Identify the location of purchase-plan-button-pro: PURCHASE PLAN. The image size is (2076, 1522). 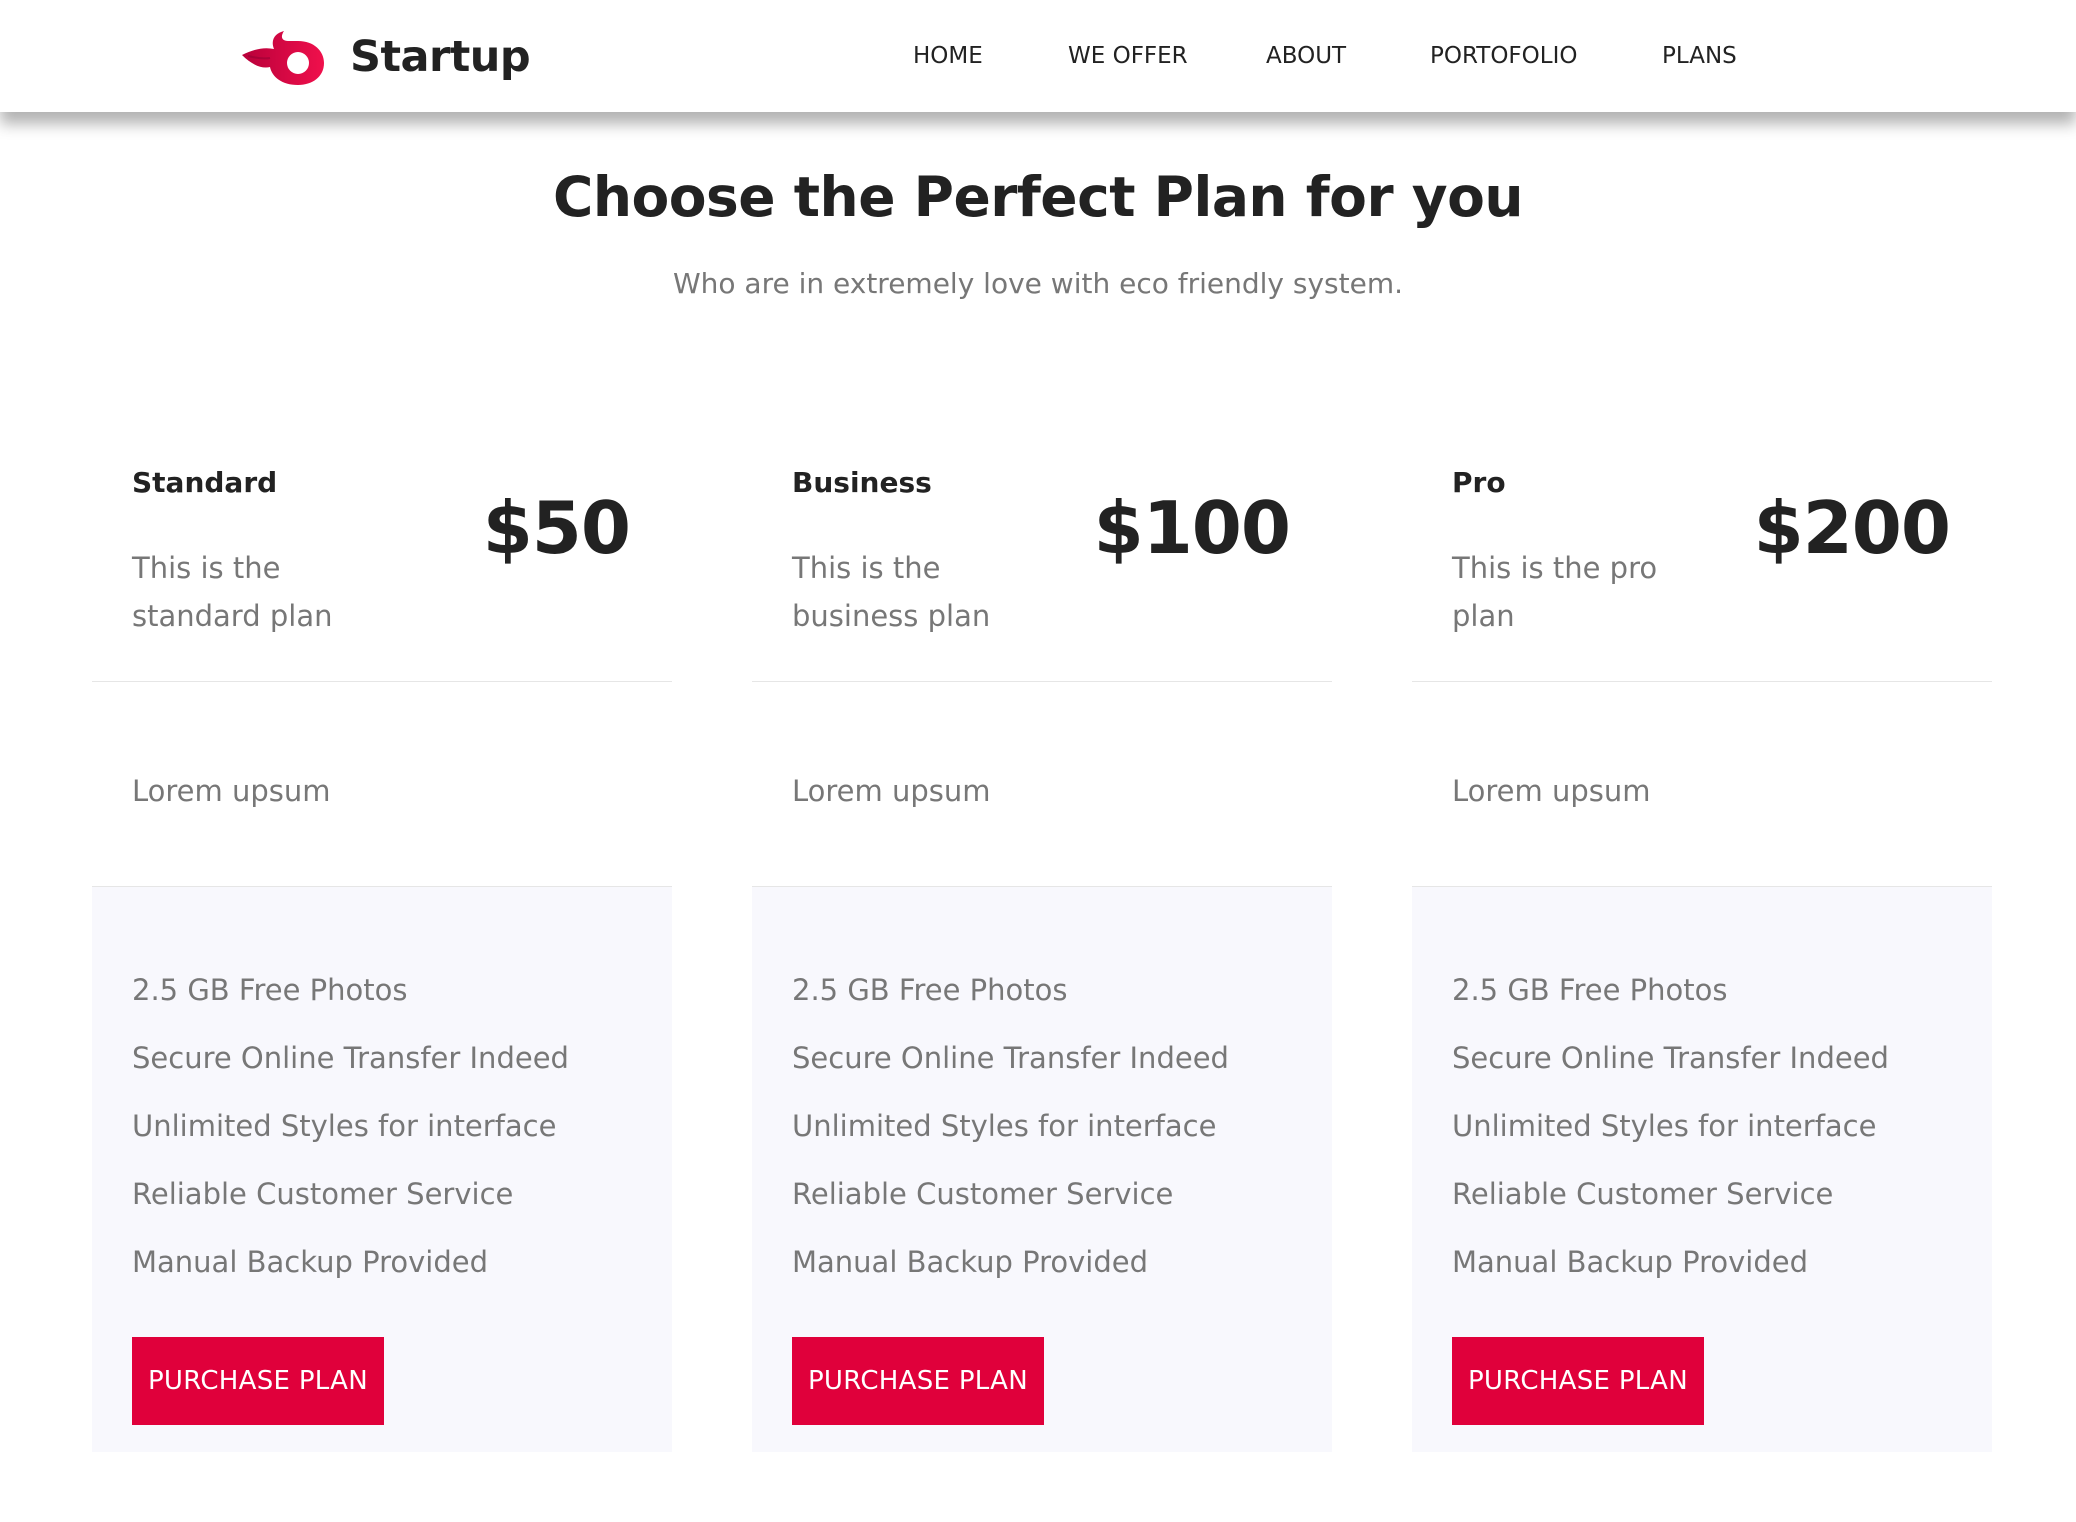
(1578, 1381).